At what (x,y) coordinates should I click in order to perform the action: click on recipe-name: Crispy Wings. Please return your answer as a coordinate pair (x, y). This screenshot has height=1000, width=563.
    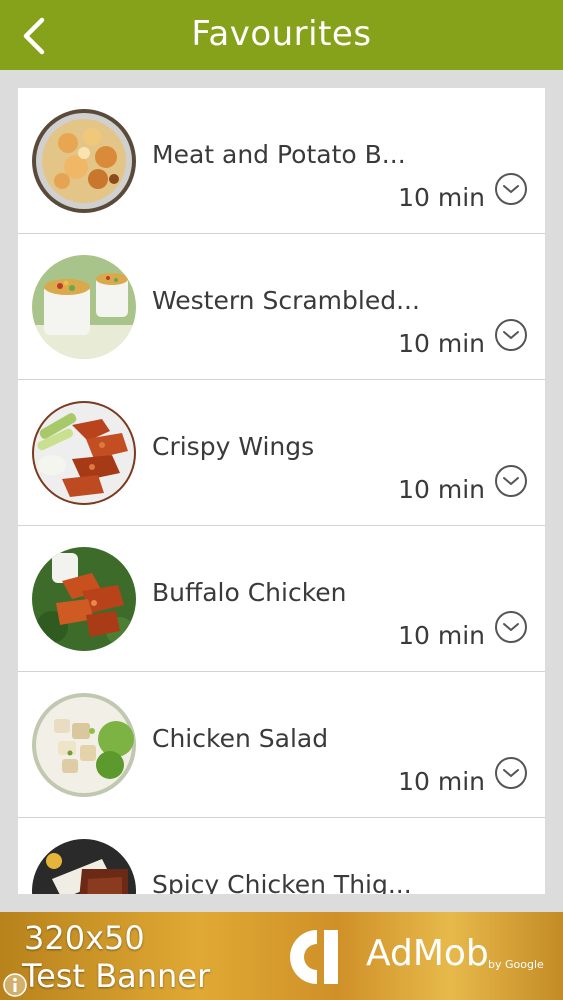
    Looking at the image, I should click on (233, 446).